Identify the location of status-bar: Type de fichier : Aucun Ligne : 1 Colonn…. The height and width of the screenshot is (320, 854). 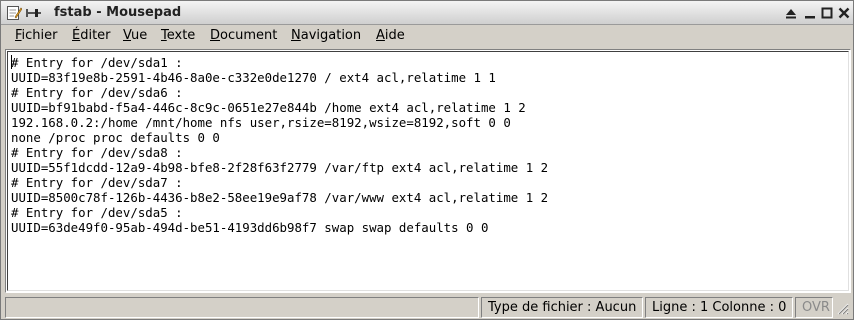
(428, 308).